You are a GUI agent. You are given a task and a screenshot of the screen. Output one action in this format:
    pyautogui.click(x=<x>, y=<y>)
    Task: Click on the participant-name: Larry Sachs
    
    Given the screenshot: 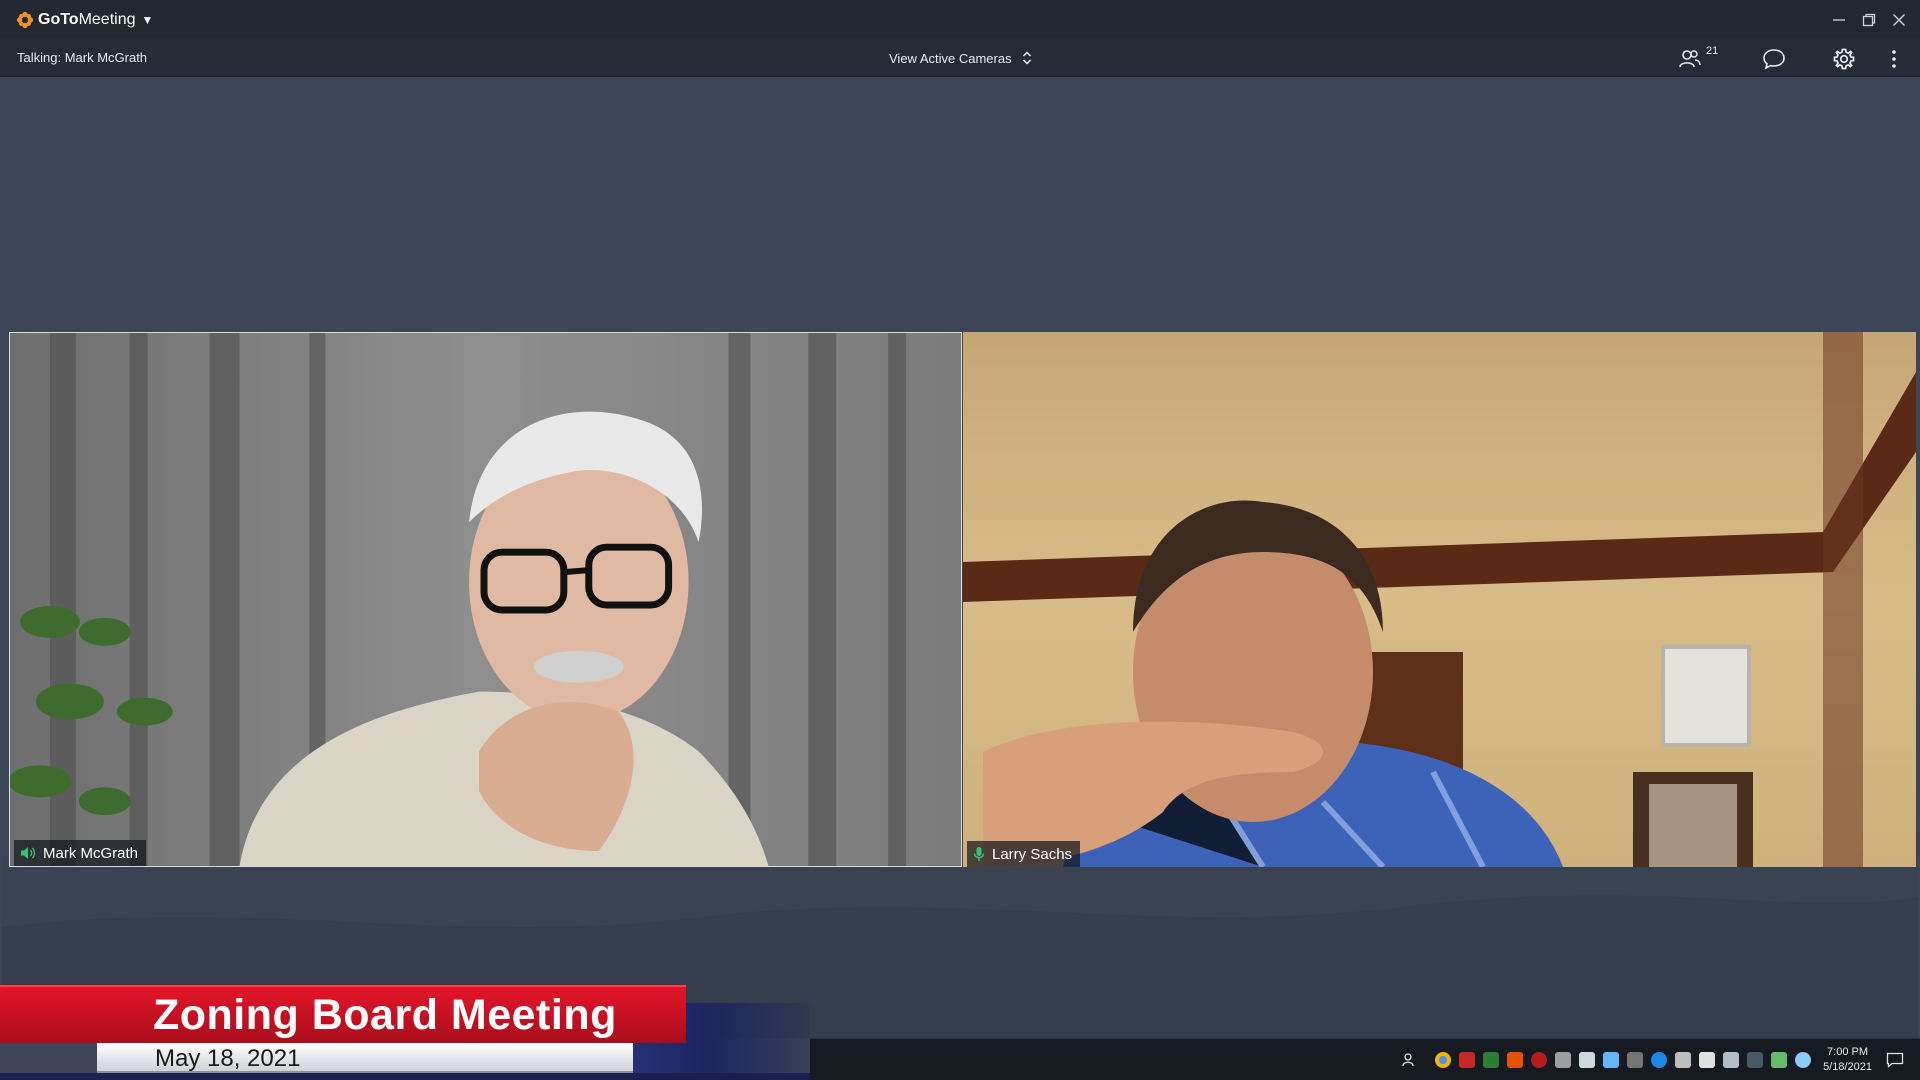 What is the action you would take?
    pyautogui.click(x=1032, y=854)
    